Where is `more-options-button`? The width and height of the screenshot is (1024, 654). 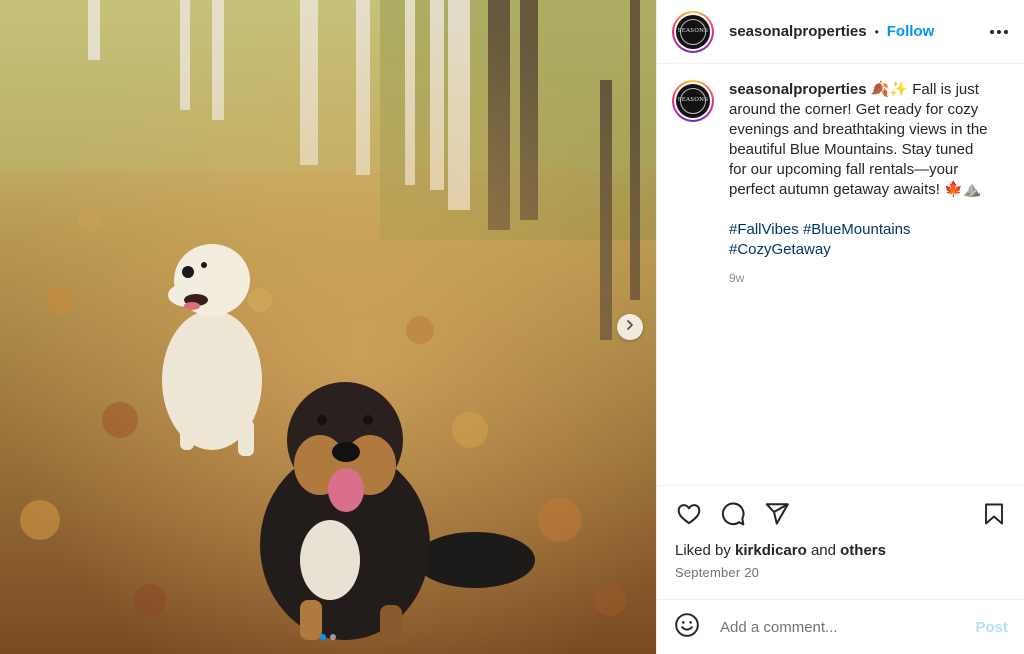
more-options-button is located at coordinates (999, 32).